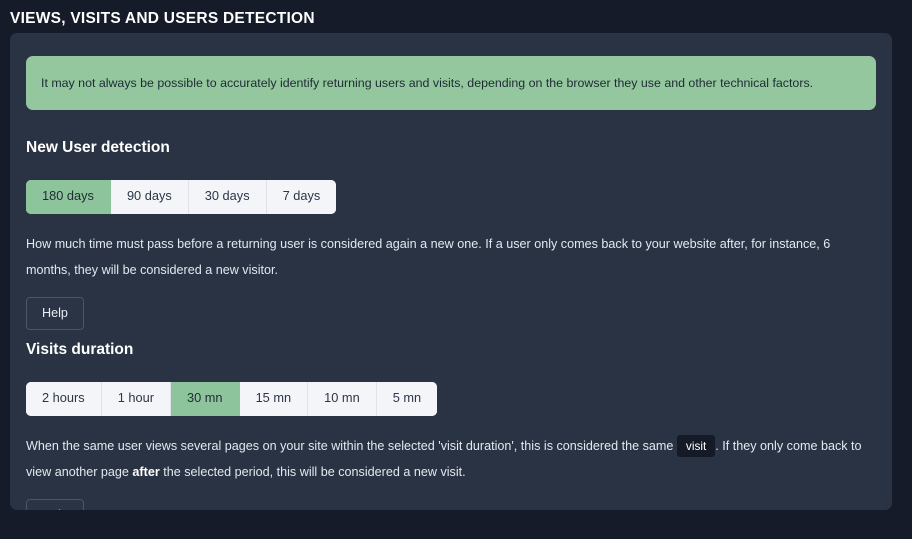 The image size is (912, 539). I want to click on section-title-visits-duration: Visits duration, so click(80, 349).